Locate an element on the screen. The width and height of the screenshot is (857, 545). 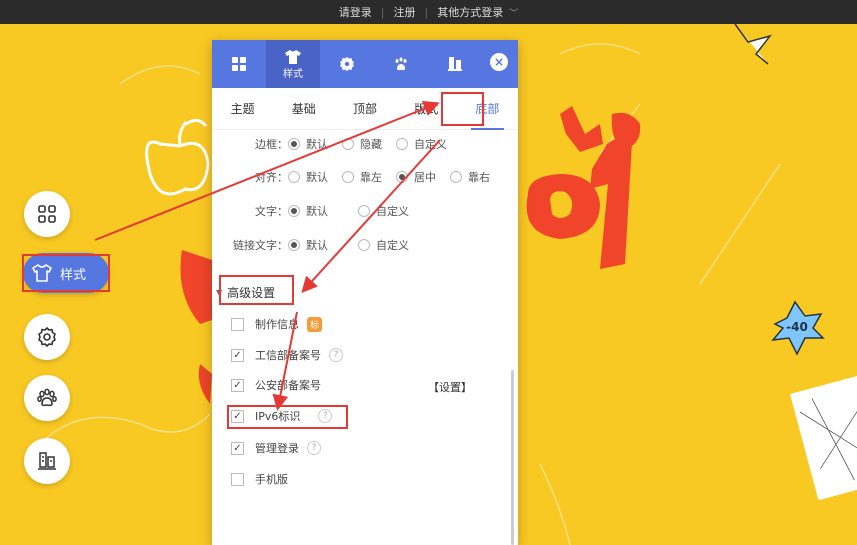
subtab-theme: 主题 is located at coordinates (242, 109).